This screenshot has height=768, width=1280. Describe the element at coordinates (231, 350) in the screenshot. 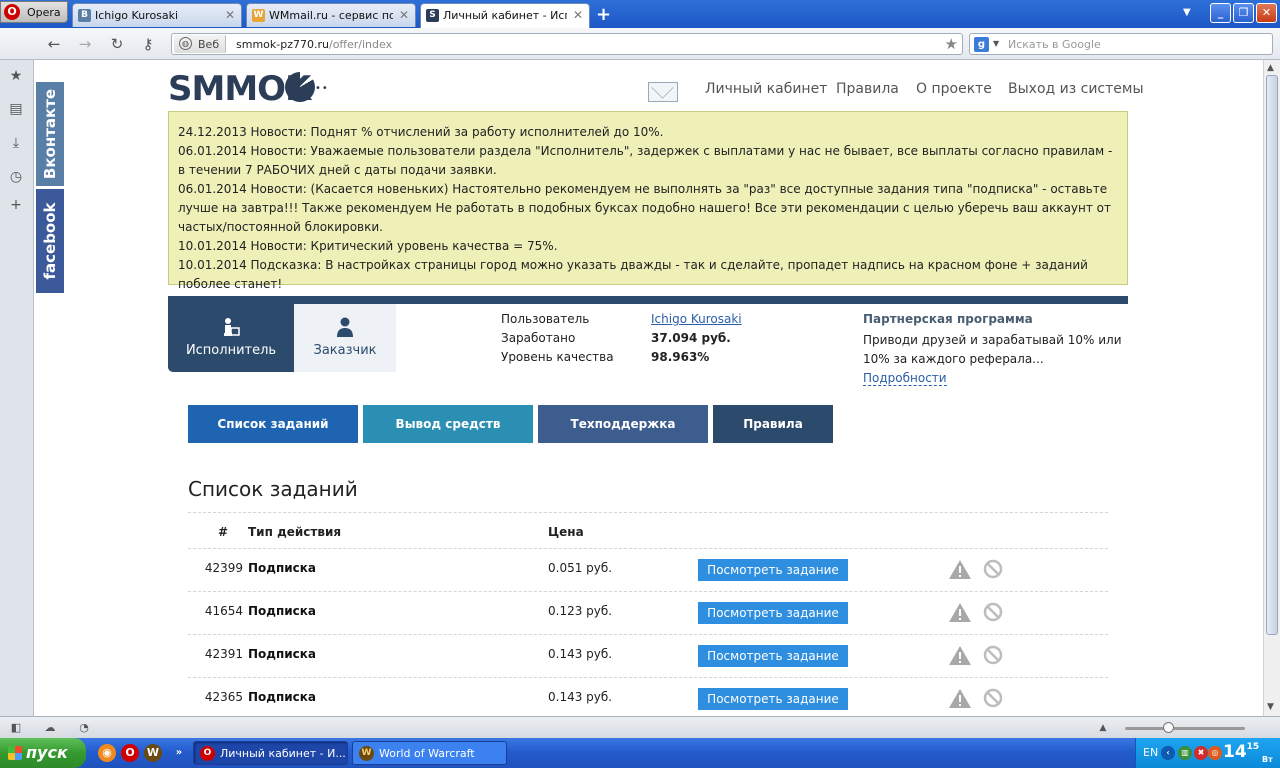

I see `role-executor-label: Исполнитель` at that location.